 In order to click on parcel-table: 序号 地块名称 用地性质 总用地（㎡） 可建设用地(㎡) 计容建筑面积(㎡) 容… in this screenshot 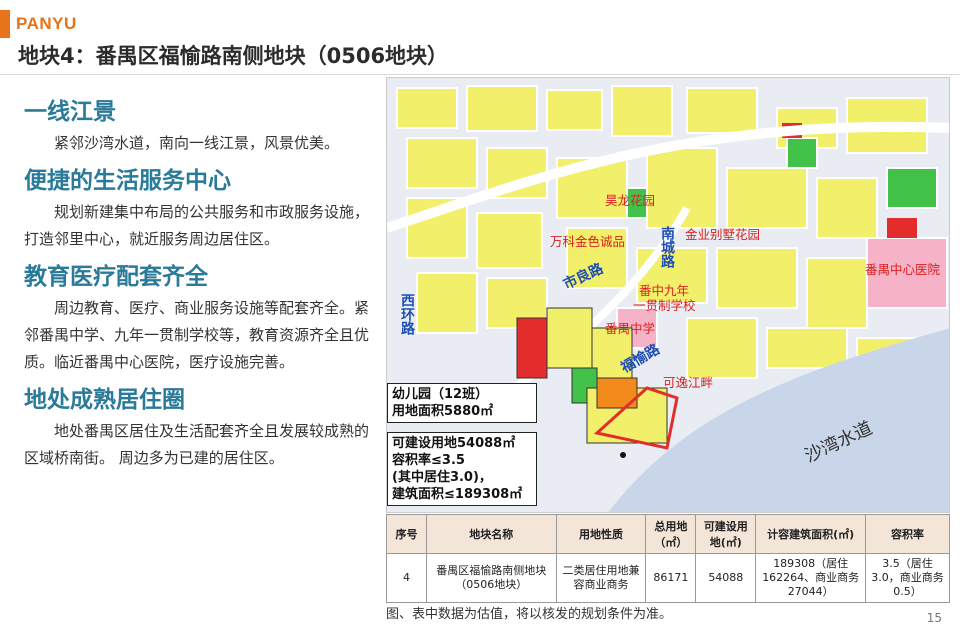, I will do `click(668, 558)`.